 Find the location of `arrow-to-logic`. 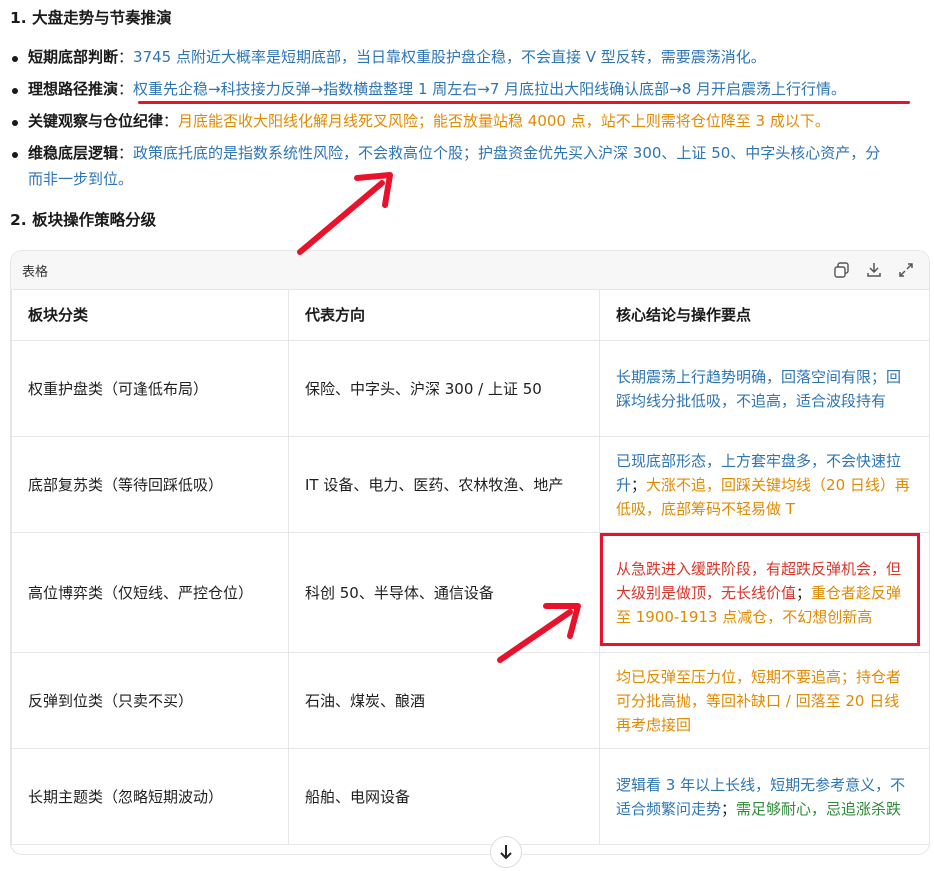

arrow-to-logic is located at coordinates (345, 213).